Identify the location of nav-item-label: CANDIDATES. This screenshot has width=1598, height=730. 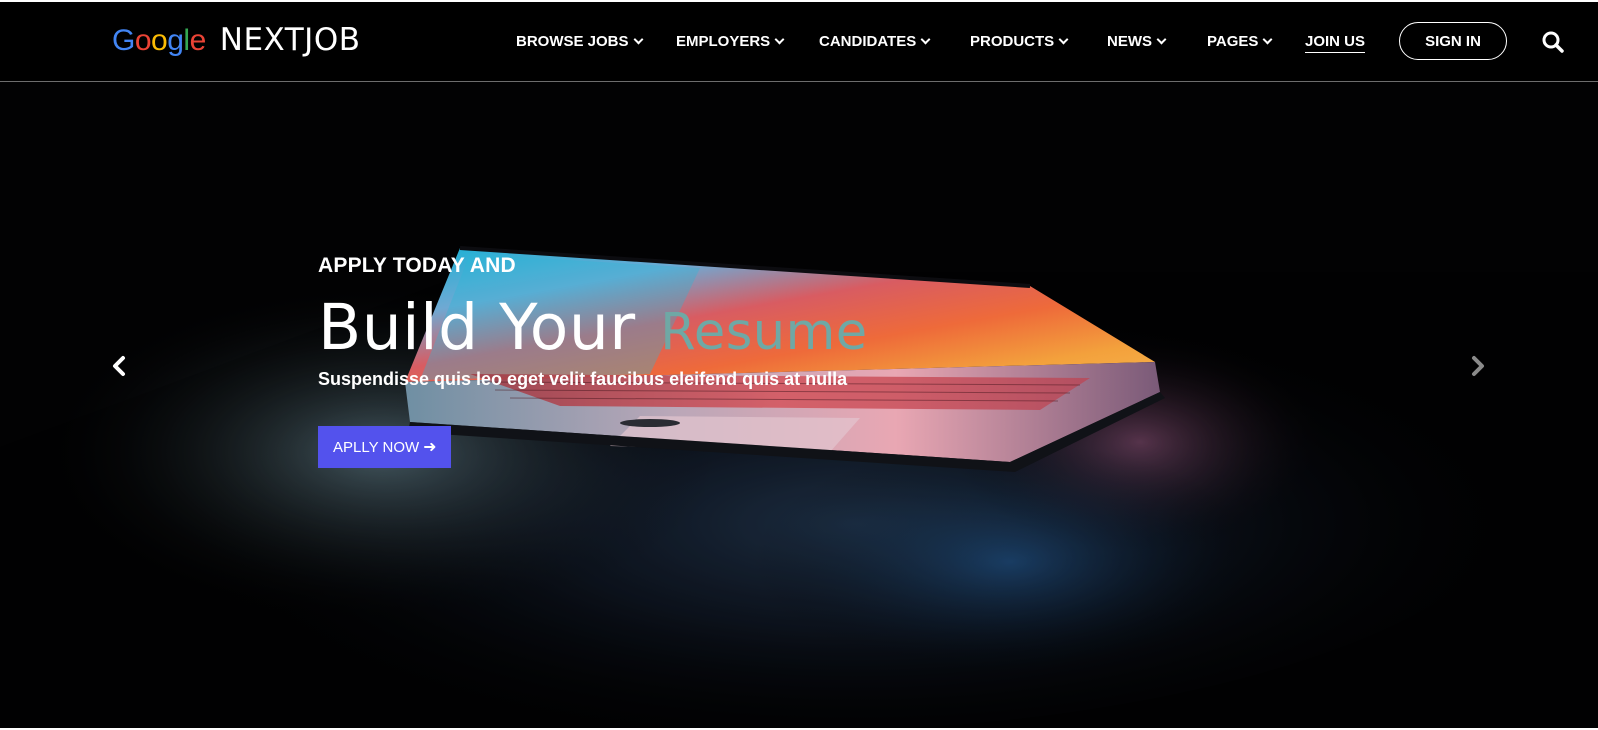
(868, 41).